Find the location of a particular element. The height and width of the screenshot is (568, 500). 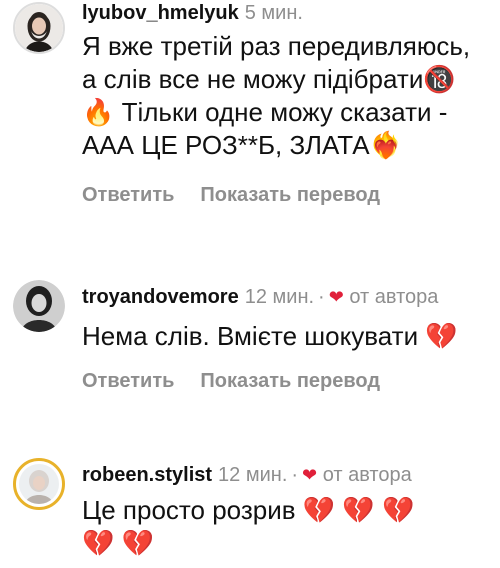

username: lyubov_hmelyuk is located at coordinates (160, 13).